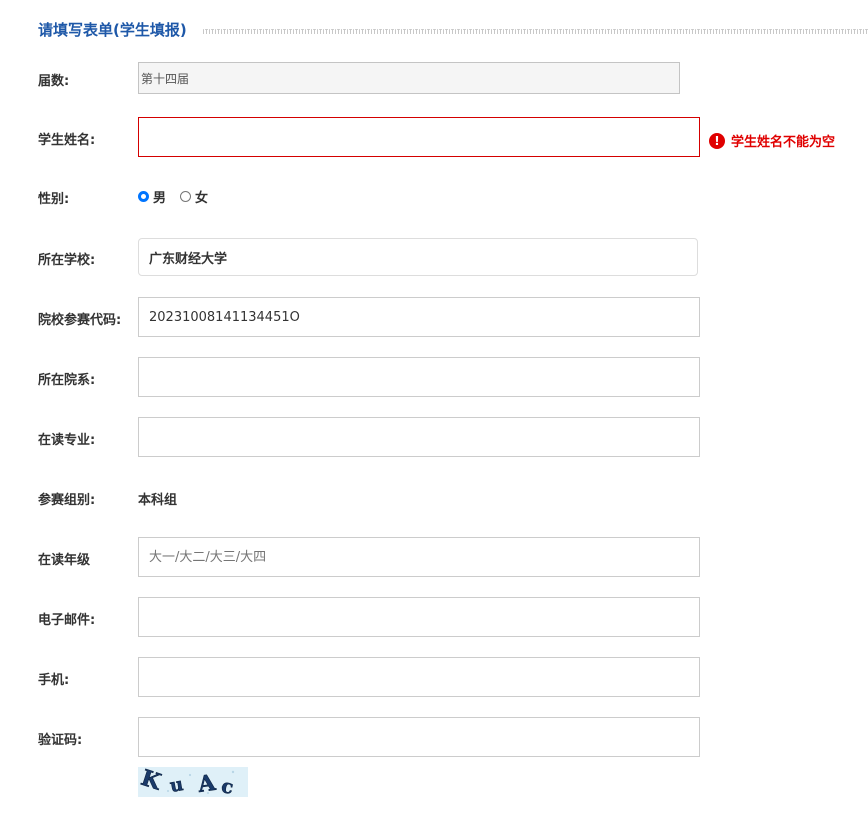 This screenshot has height=820, width=868. I want to click on department-label: 所在院系:, so click(67, 380).